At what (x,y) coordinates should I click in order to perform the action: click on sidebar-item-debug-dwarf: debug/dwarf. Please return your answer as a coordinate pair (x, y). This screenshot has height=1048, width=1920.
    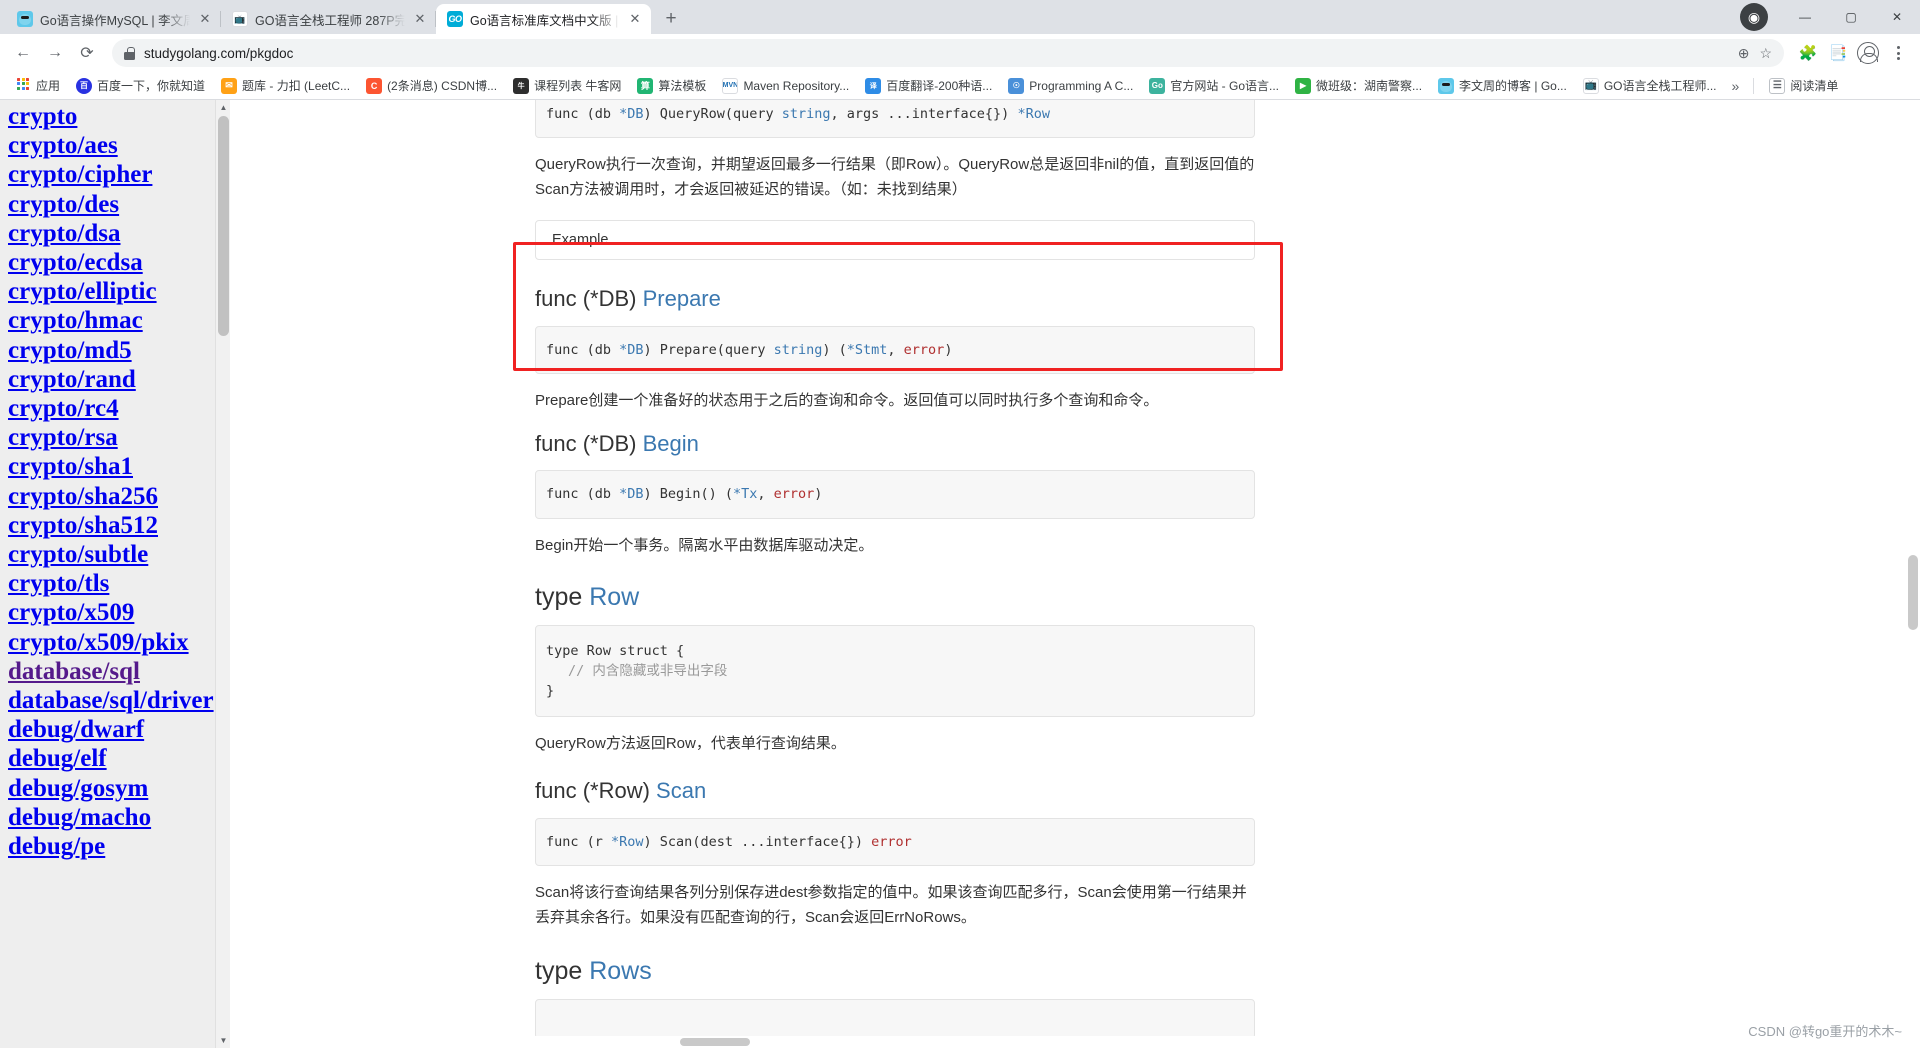
    Looking at the image, I should click on (119, 729).